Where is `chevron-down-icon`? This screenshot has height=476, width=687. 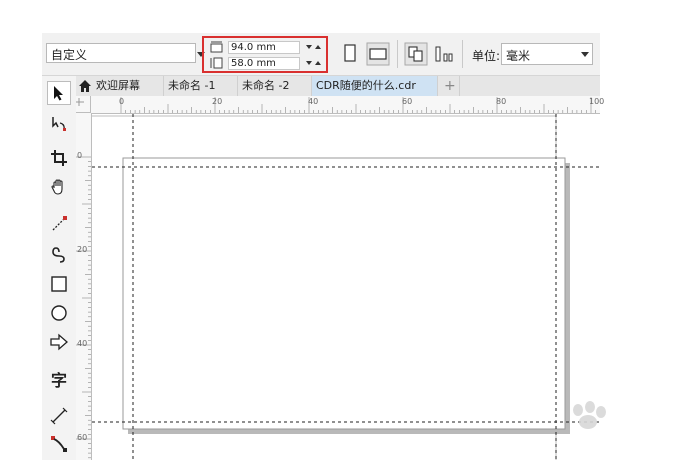 chevron-down-icon is located at coordinates (585, 54).